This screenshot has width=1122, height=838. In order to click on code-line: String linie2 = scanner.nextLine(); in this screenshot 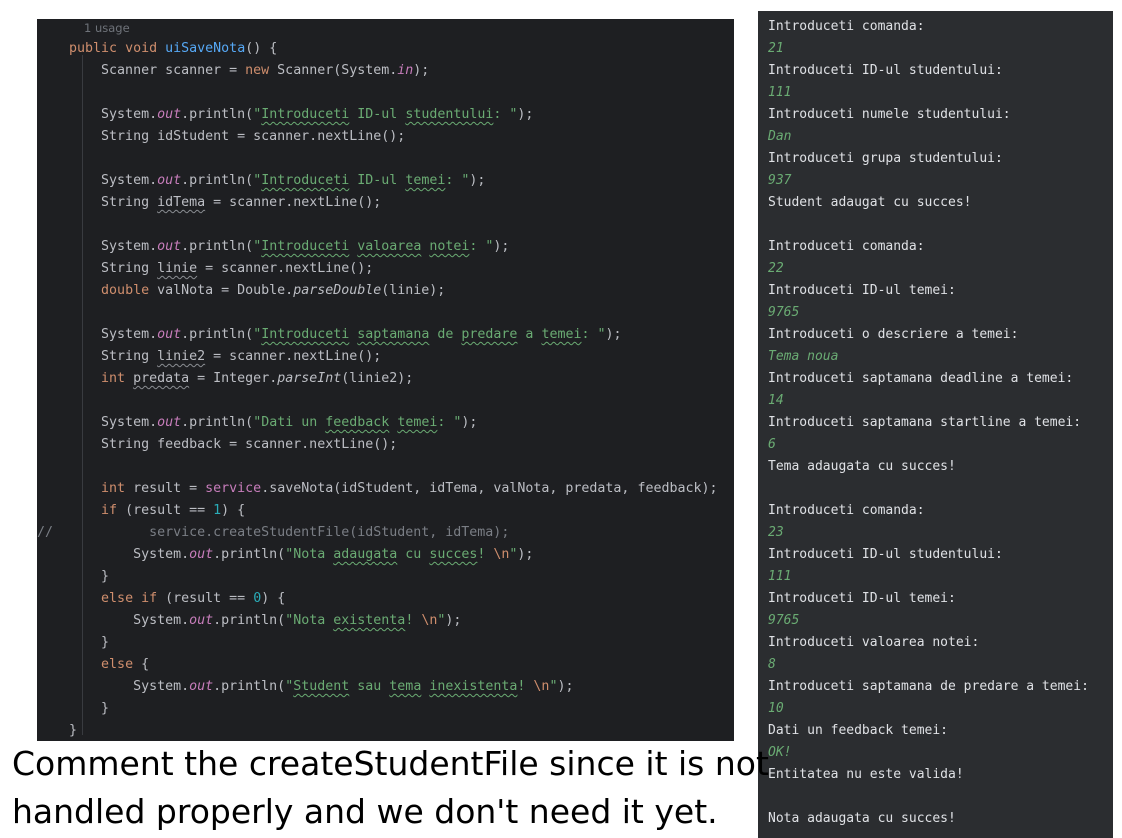, I will do `click(209, 357)`.